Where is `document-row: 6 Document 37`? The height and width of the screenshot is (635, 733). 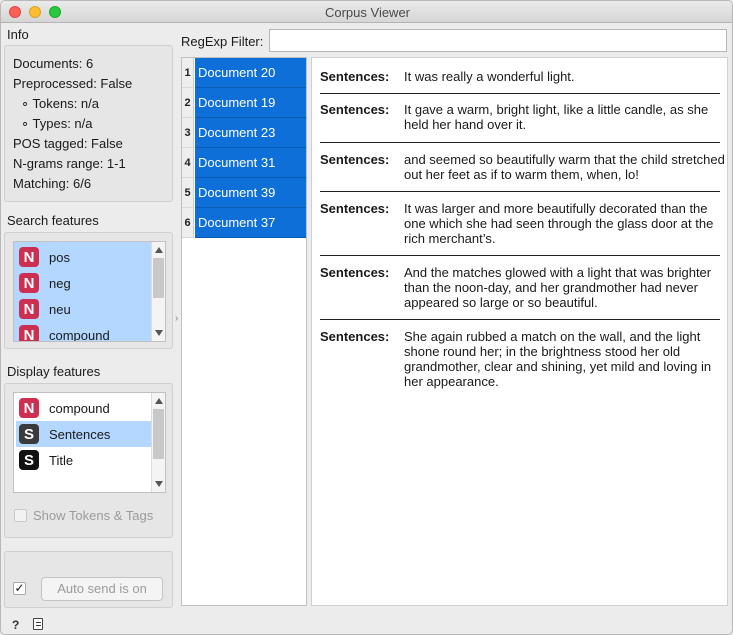 document-row: 6 Document 37 is located at coordinates (244, 223).